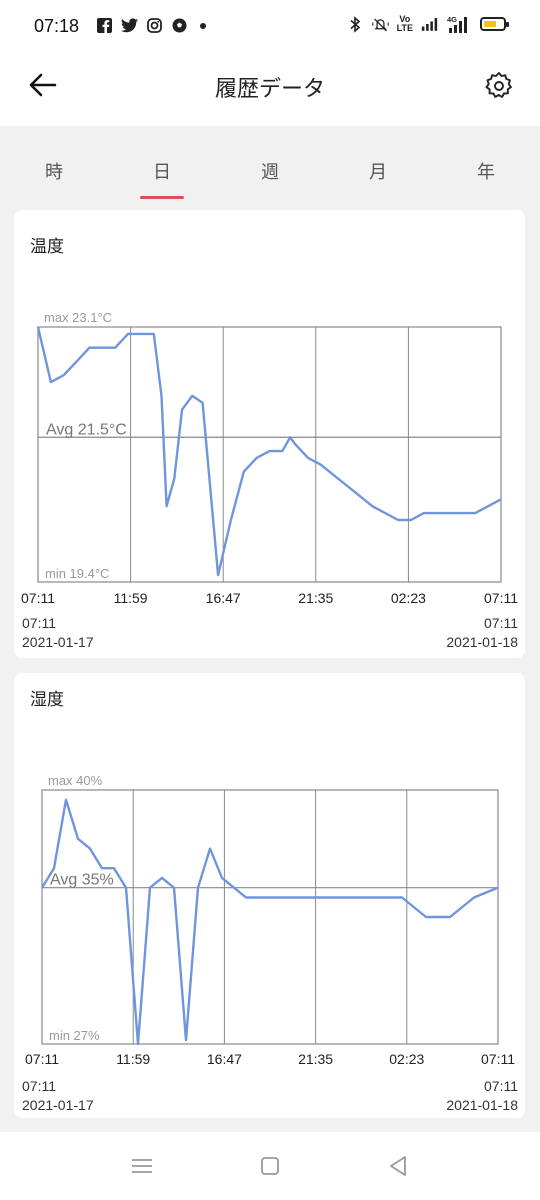 The width and height of the screenshot is (540, 1200). Describe the element at coordinates (501, 623) in the screenshot. I see `temperature-end-time-label: 07:11` at that location.